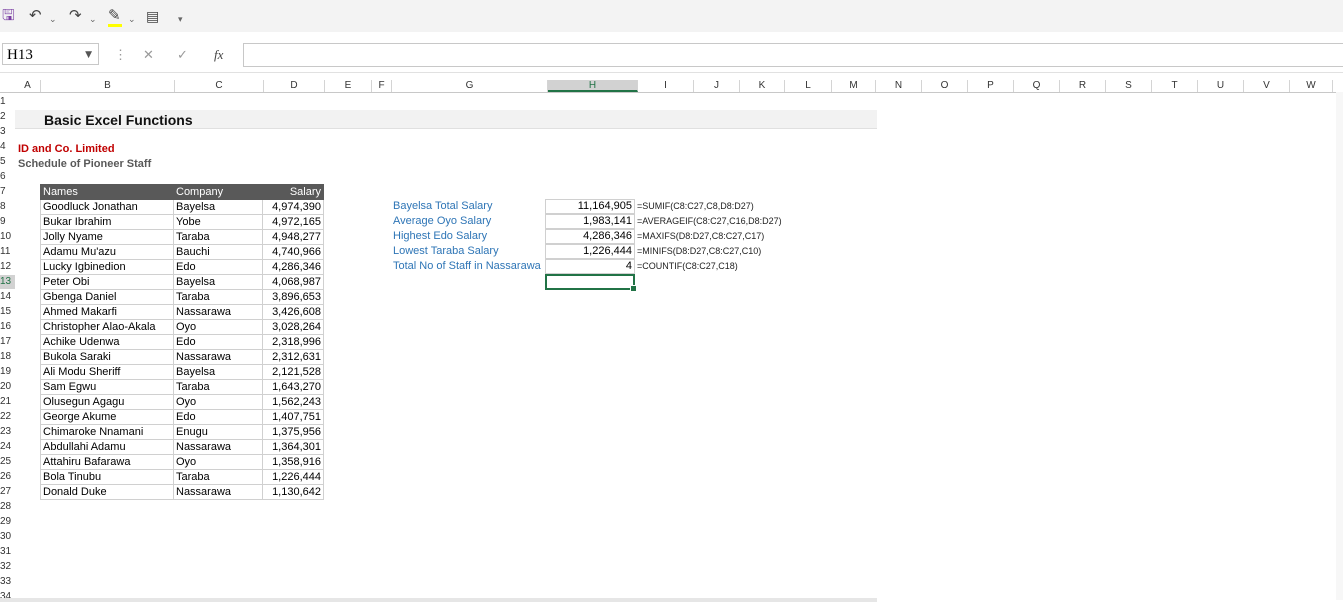 The width and height of the screenshot is (1343, 604). I want to click on cell-salary: 1,375,956, so click(293, 432).